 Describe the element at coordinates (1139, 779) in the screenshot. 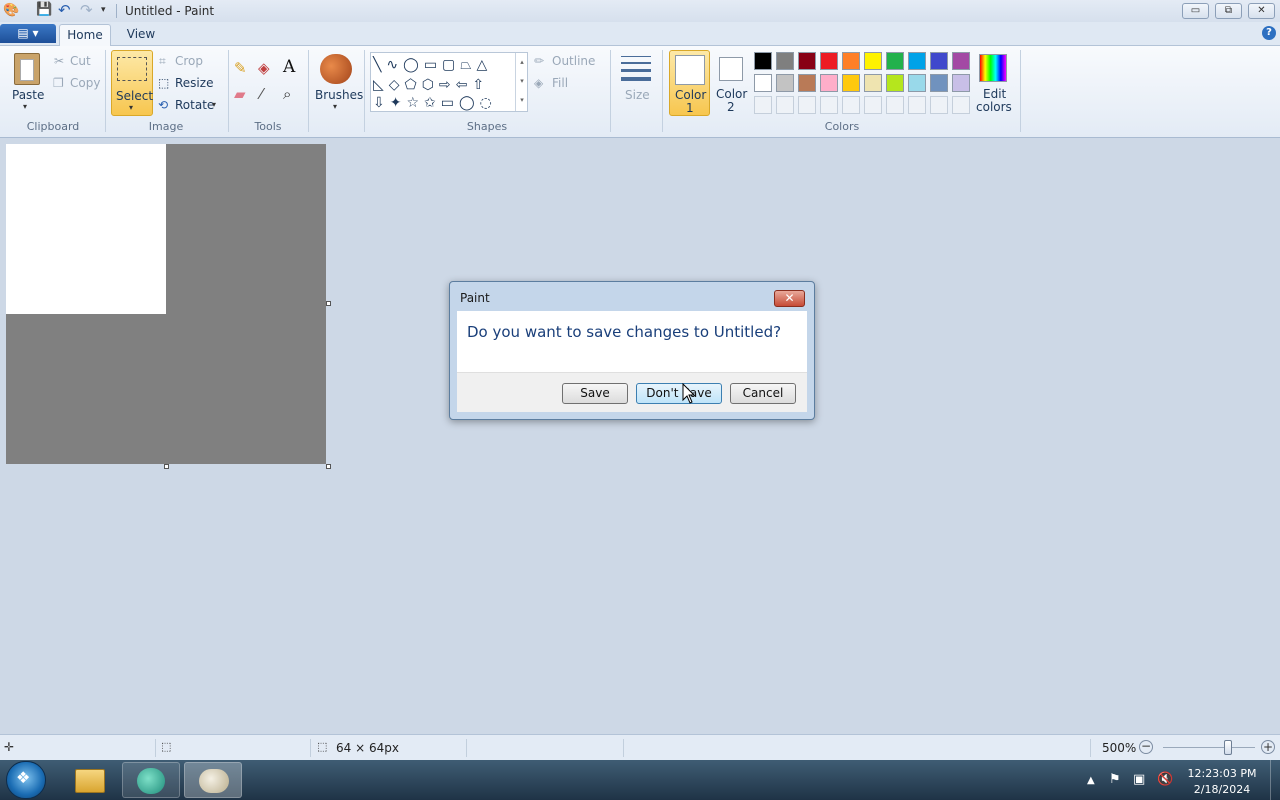

I see `network-icon: ▣` at that location.